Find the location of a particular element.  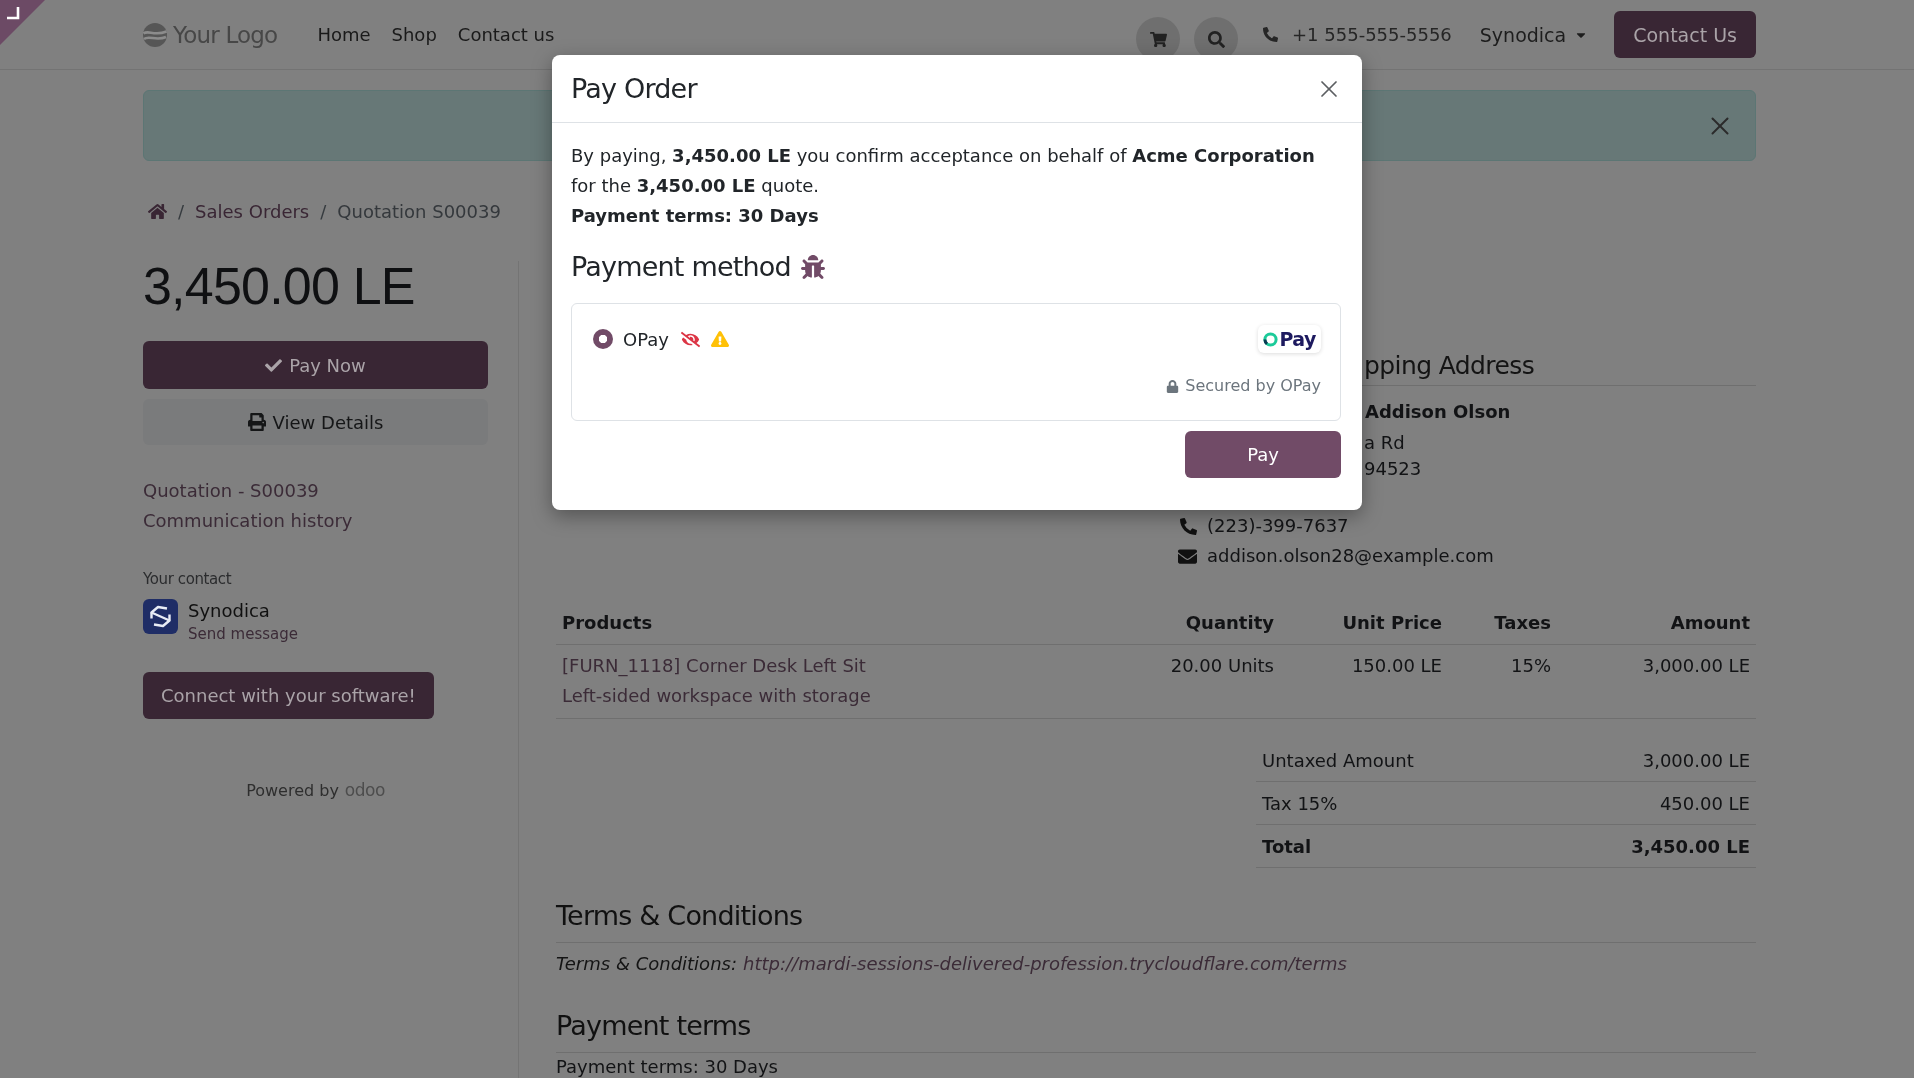

corner-ribbon-icon is located at coordinates (22, 22).